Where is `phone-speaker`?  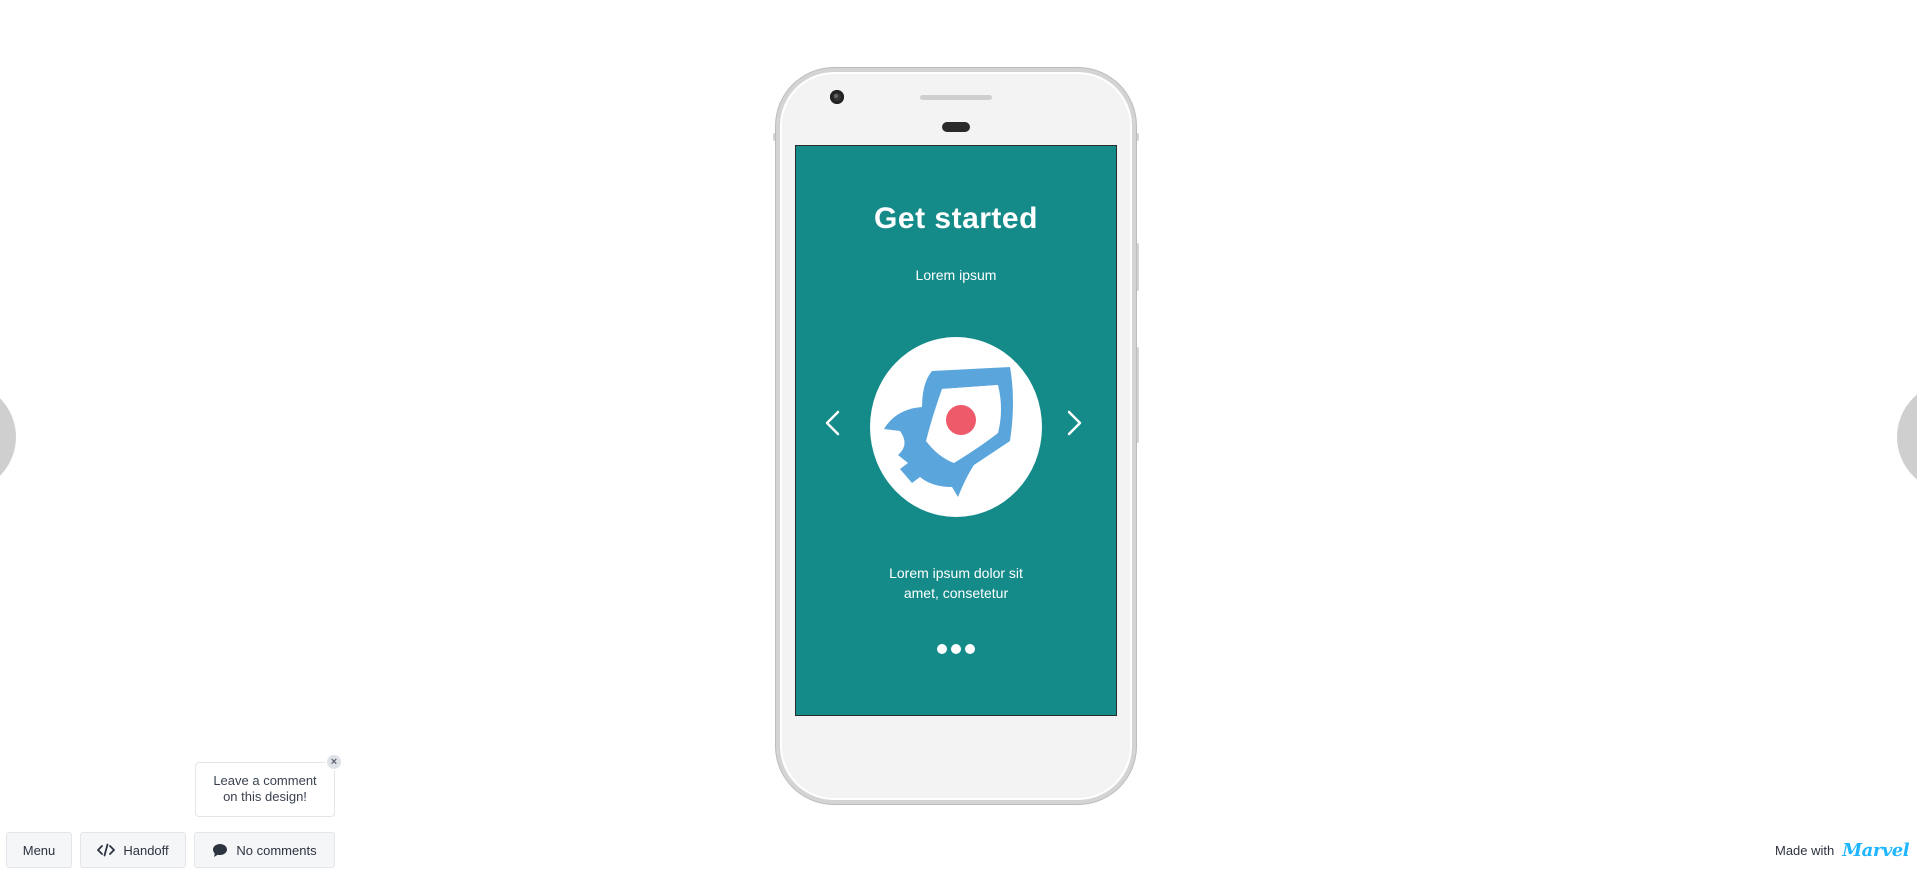
phone-speaker is located at coordinates (956, 97).